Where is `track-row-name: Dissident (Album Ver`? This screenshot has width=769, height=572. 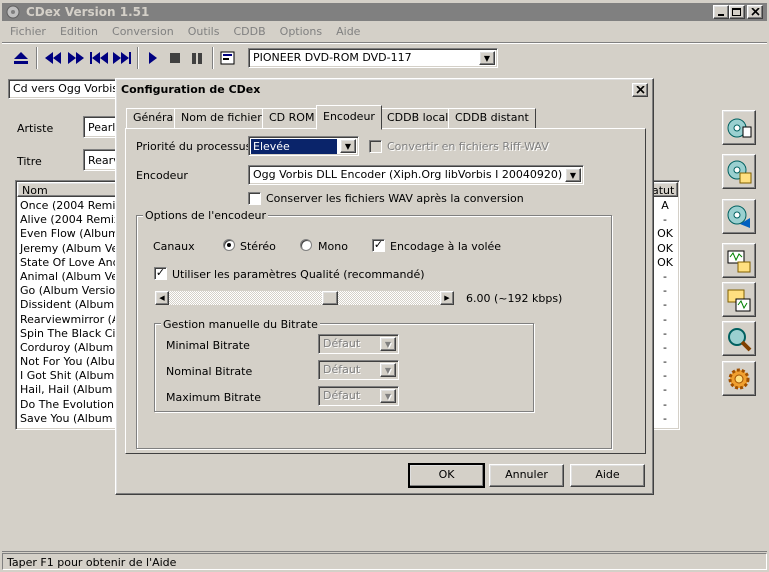 track-row-name: Dissident (Album Ver is located at coordinates (68, 305).